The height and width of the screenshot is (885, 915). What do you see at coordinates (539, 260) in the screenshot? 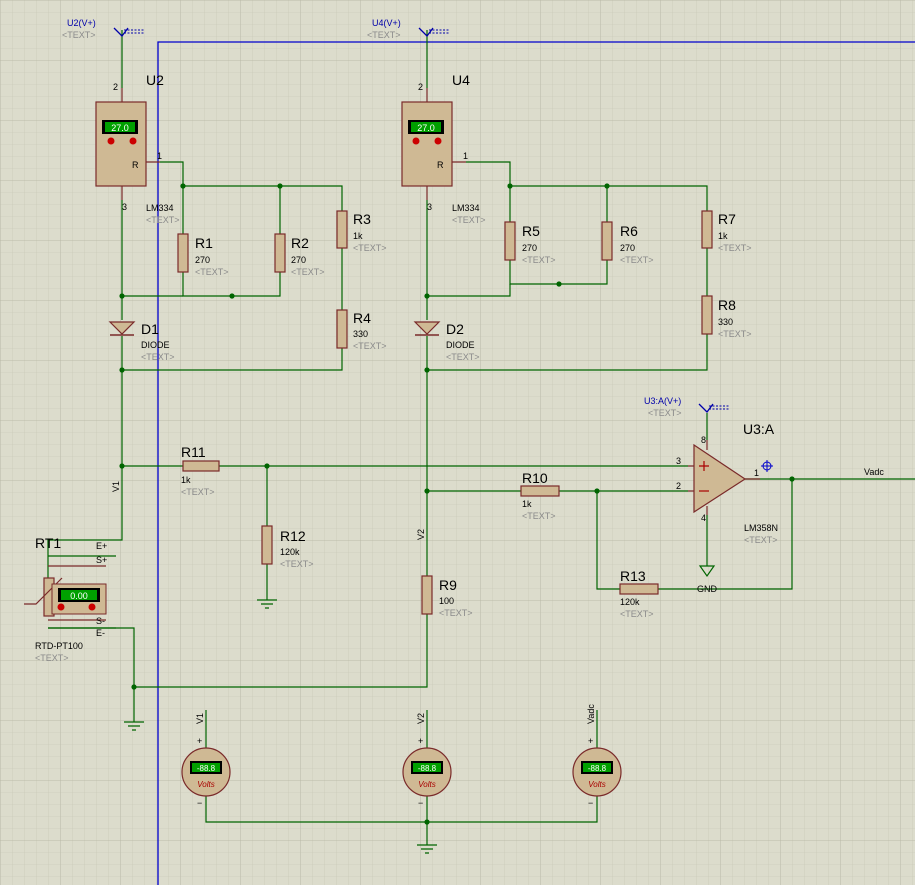
I see `r5-text: <TEXT>` at bounding box center [539, 260].